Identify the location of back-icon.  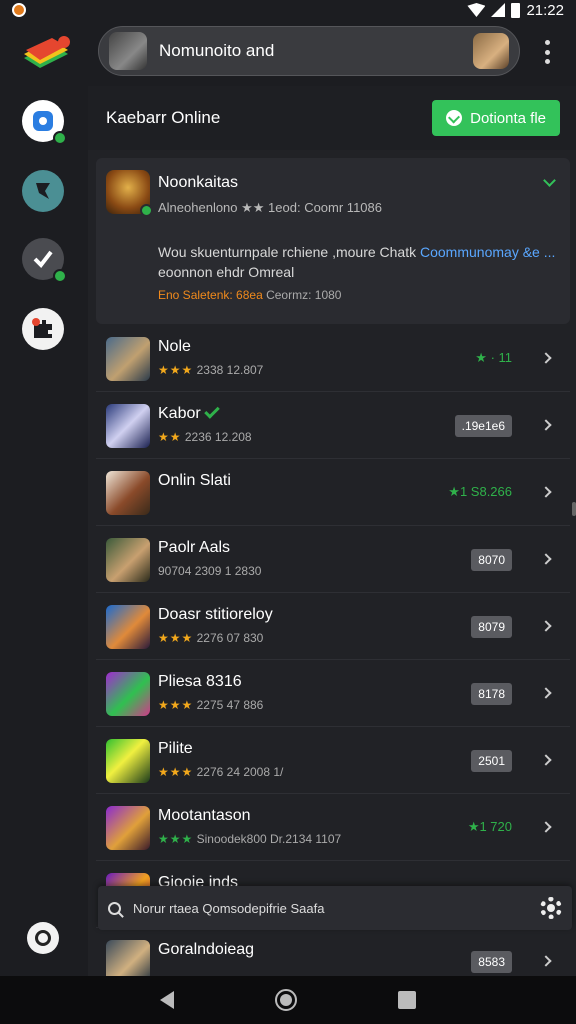
(167, 1000).